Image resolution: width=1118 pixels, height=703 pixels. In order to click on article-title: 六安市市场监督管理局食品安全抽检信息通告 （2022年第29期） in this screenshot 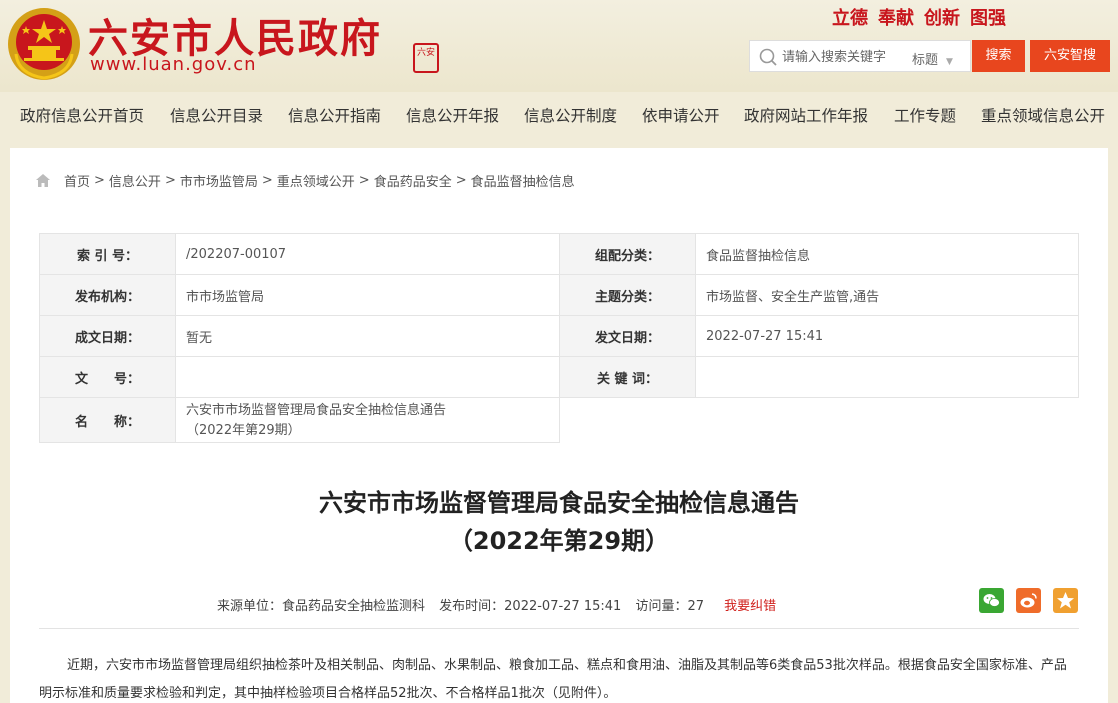, I will do `click(559, 522)`.